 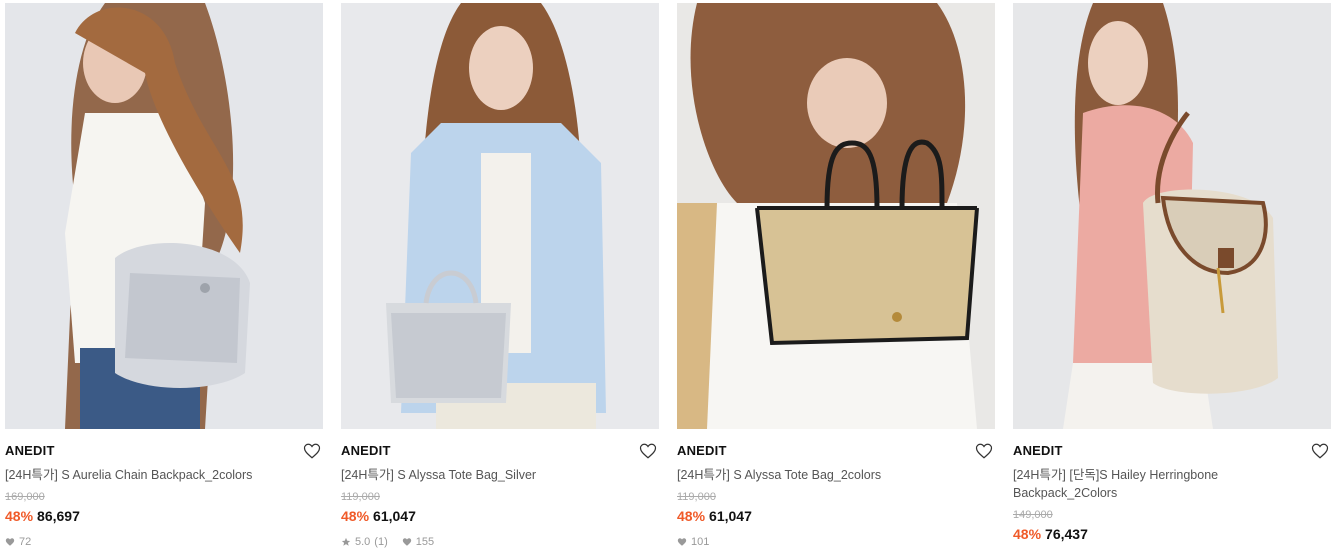 I want to click on product-meta: 101, so click(x=836, y=542).